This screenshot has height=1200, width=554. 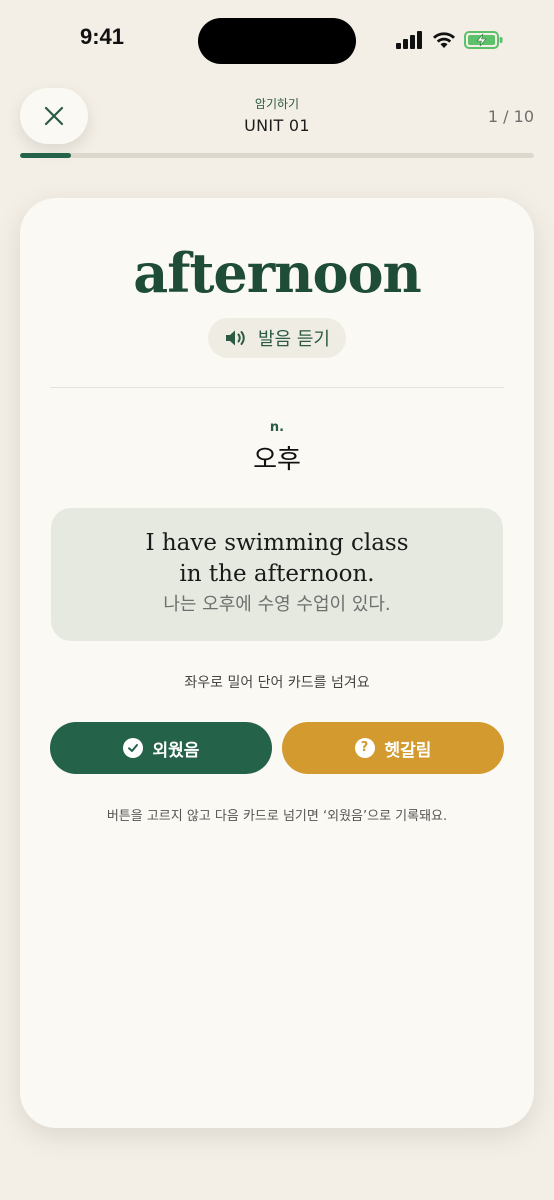 I want to click on speaker-icon, so click(x=235, y=338).